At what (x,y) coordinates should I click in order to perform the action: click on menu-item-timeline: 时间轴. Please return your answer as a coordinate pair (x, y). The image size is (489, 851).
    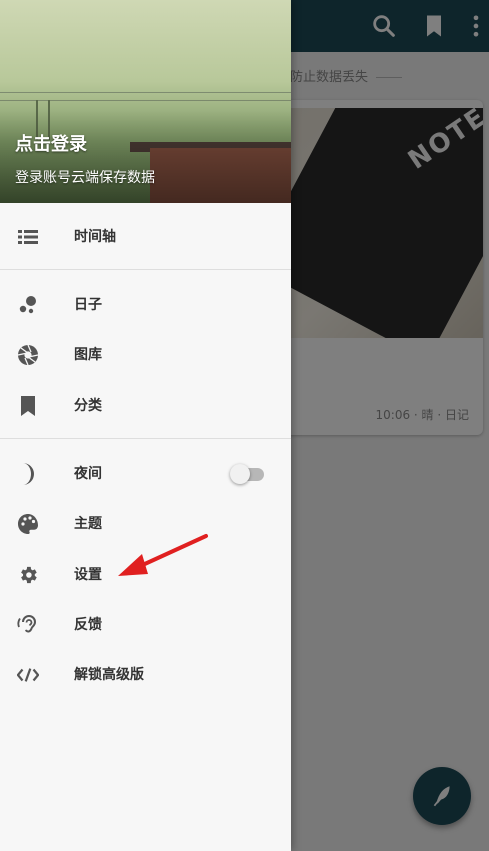
    Looking at the image, I should click on (145, 237).